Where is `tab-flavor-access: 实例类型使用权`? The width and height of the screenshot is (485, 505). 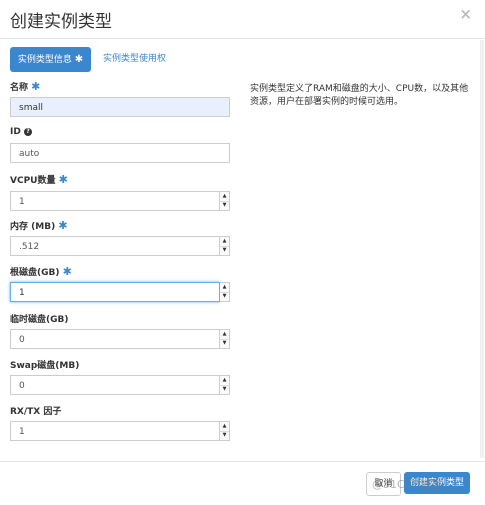
tab-flavor-access: 实例类型使用权 is located at coordinates (134, 59).